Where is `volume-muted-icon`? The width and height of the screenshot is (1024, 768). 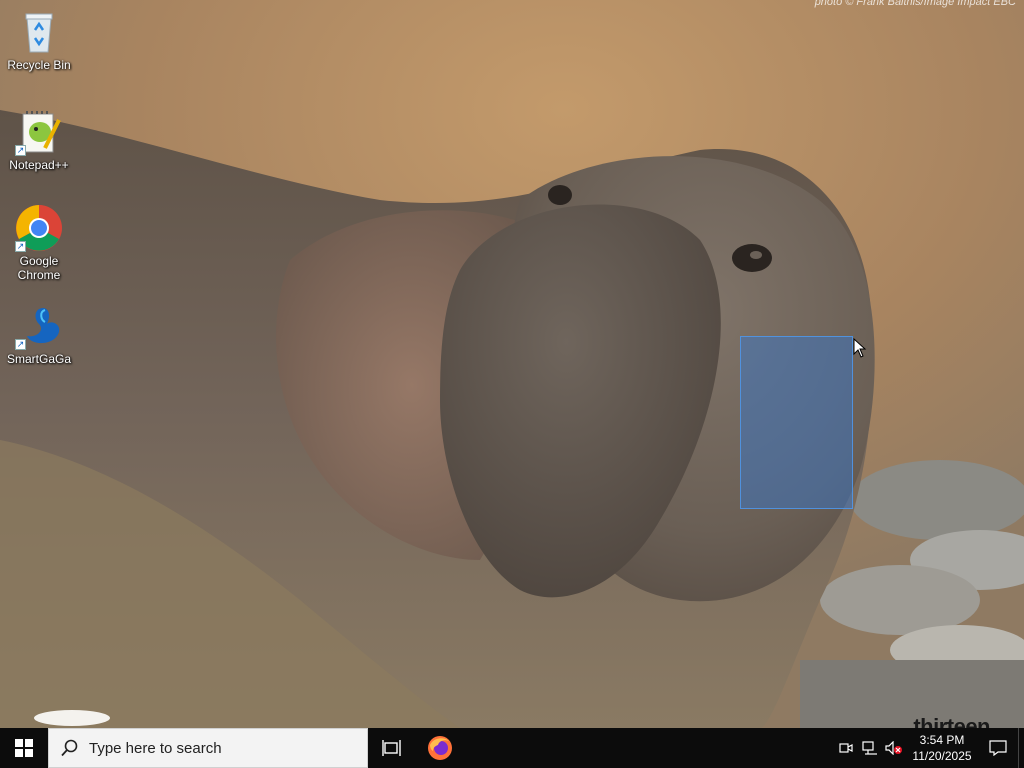 volume-muted-icon is located at coordinates (893, 748).